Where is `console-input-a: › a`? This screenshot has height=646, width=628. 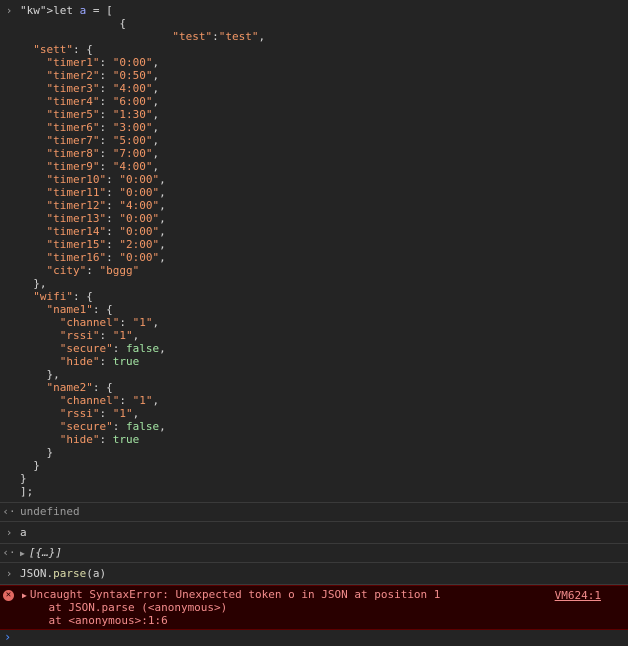 console-input-a: › a is located at coordinates (314, 533).